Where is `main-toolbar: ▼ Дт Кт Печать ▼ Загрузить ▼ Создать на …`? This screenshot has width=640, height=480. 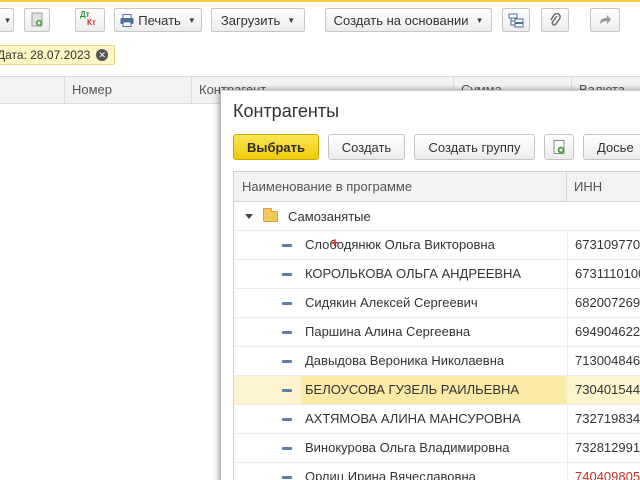 main-toolbar: ▼ Дт Кт Печать ▼ Загрузить ▼ Создать на … is located at coordinates (320, 20).